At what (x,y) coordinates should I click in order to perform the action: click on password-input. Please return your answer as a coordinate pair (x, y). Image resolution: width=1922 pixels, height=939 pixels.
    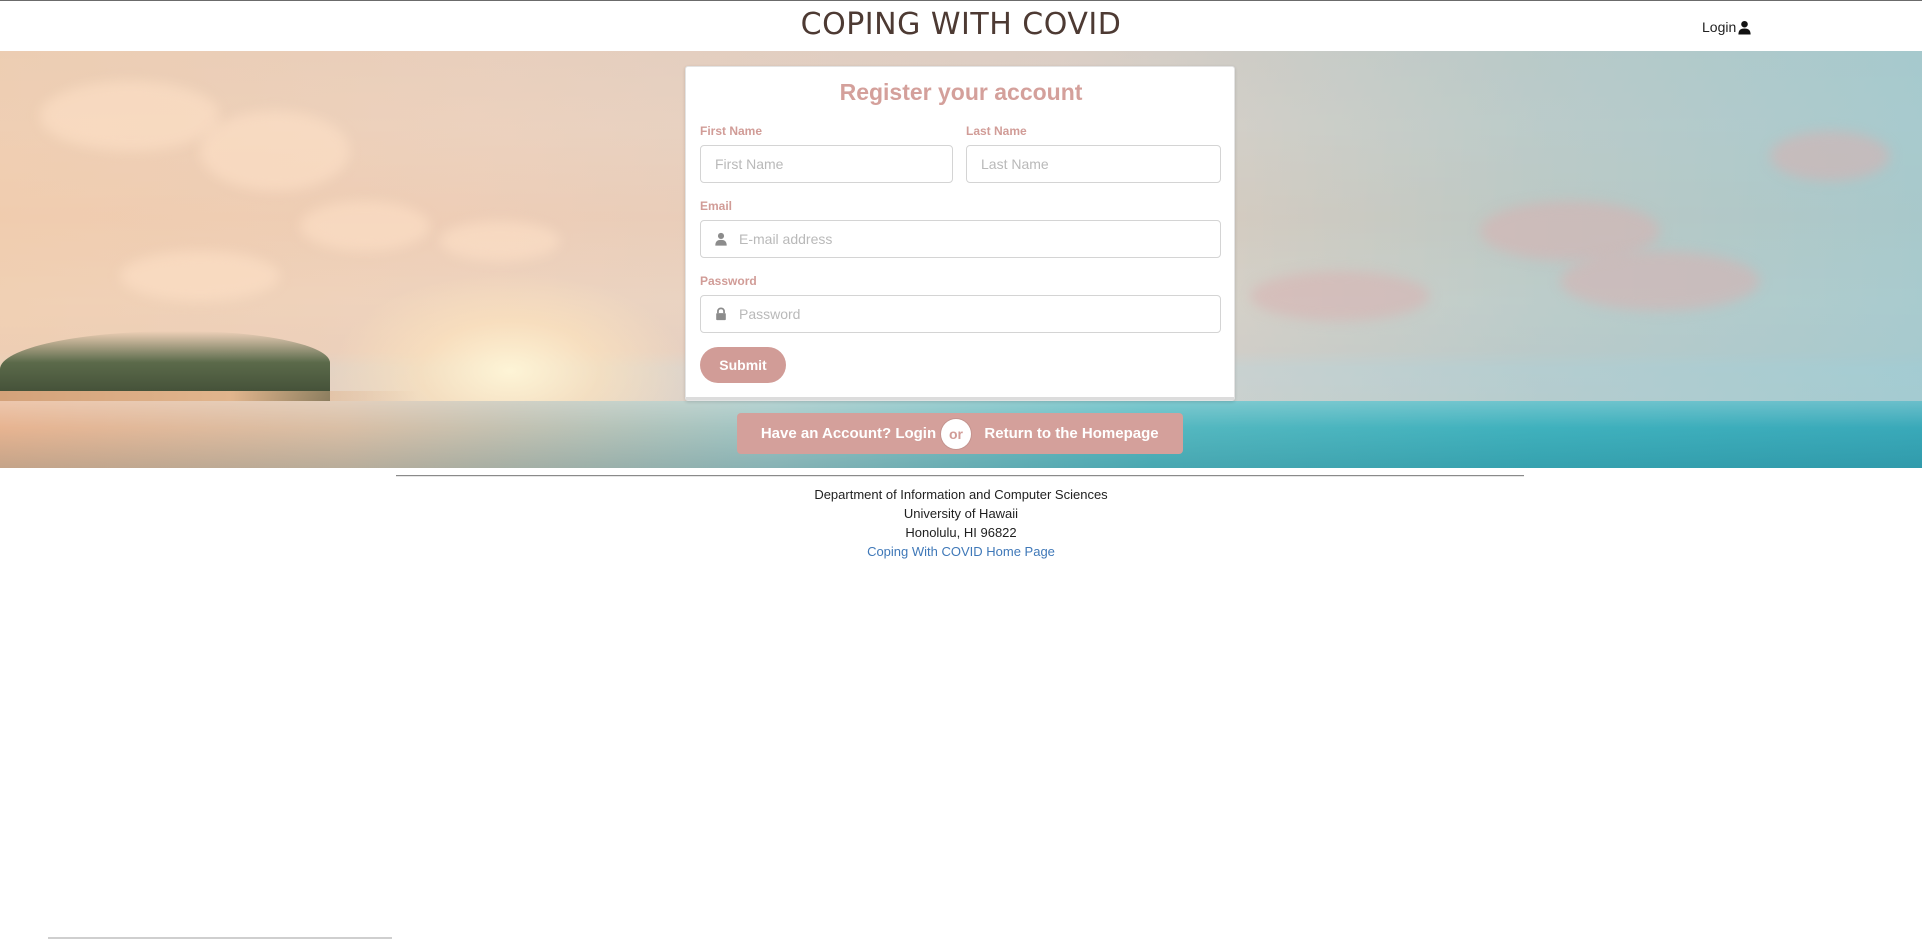
    Looking at the image, I should click on (960, 314).